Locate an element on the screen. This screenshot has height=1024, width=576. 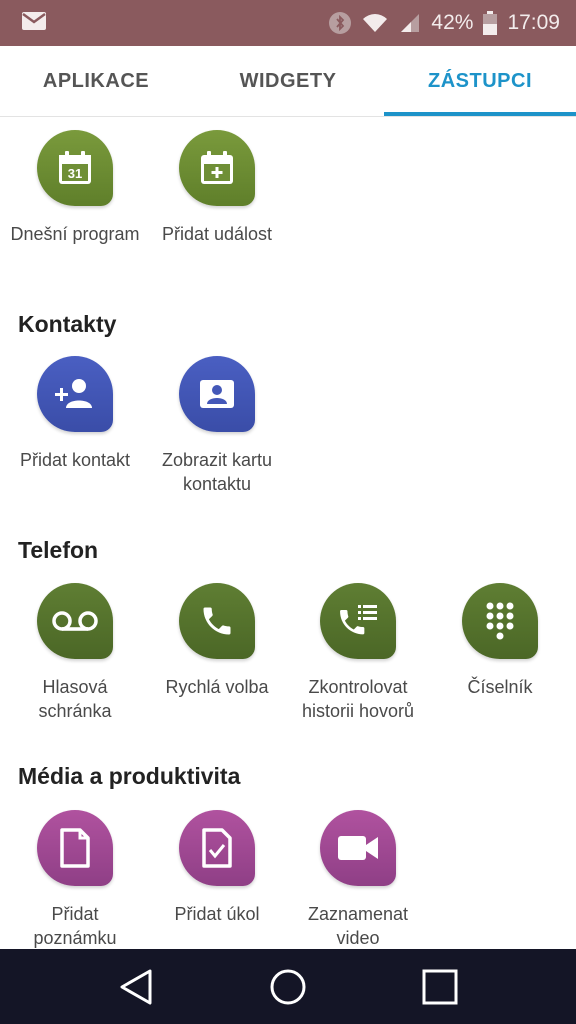
add-person-icon is located at coordinates (75, 394).